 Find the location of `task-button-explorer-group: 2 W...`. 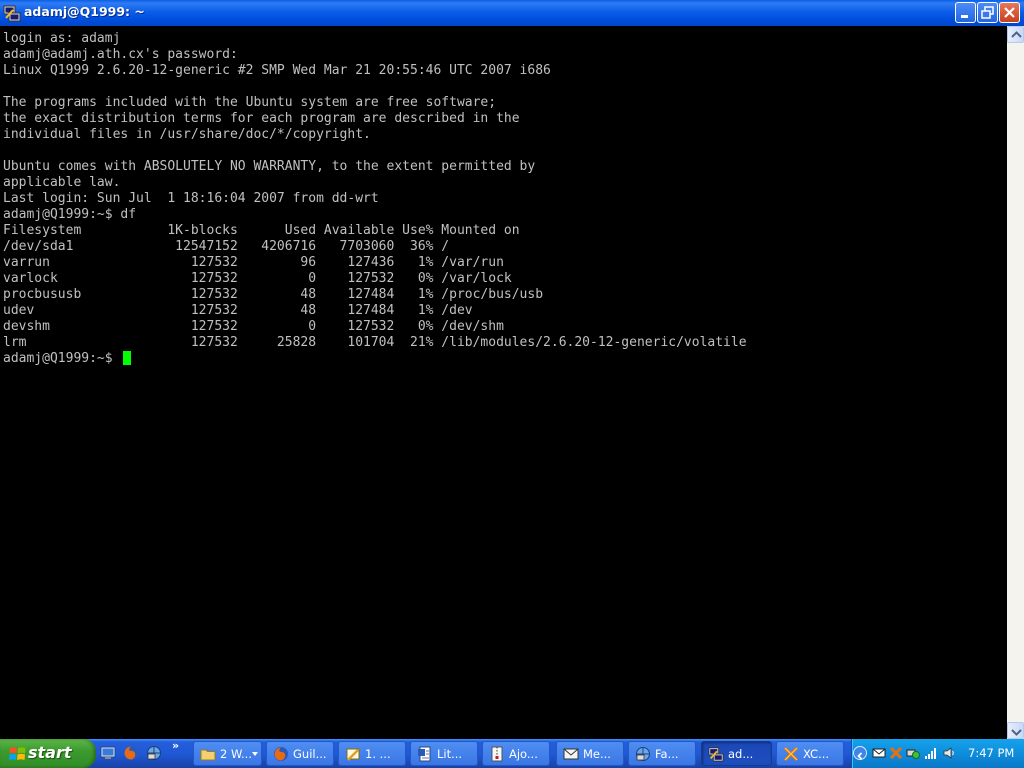

task-button-explorer-group: 2 W... is located at coordinates (227, 753).